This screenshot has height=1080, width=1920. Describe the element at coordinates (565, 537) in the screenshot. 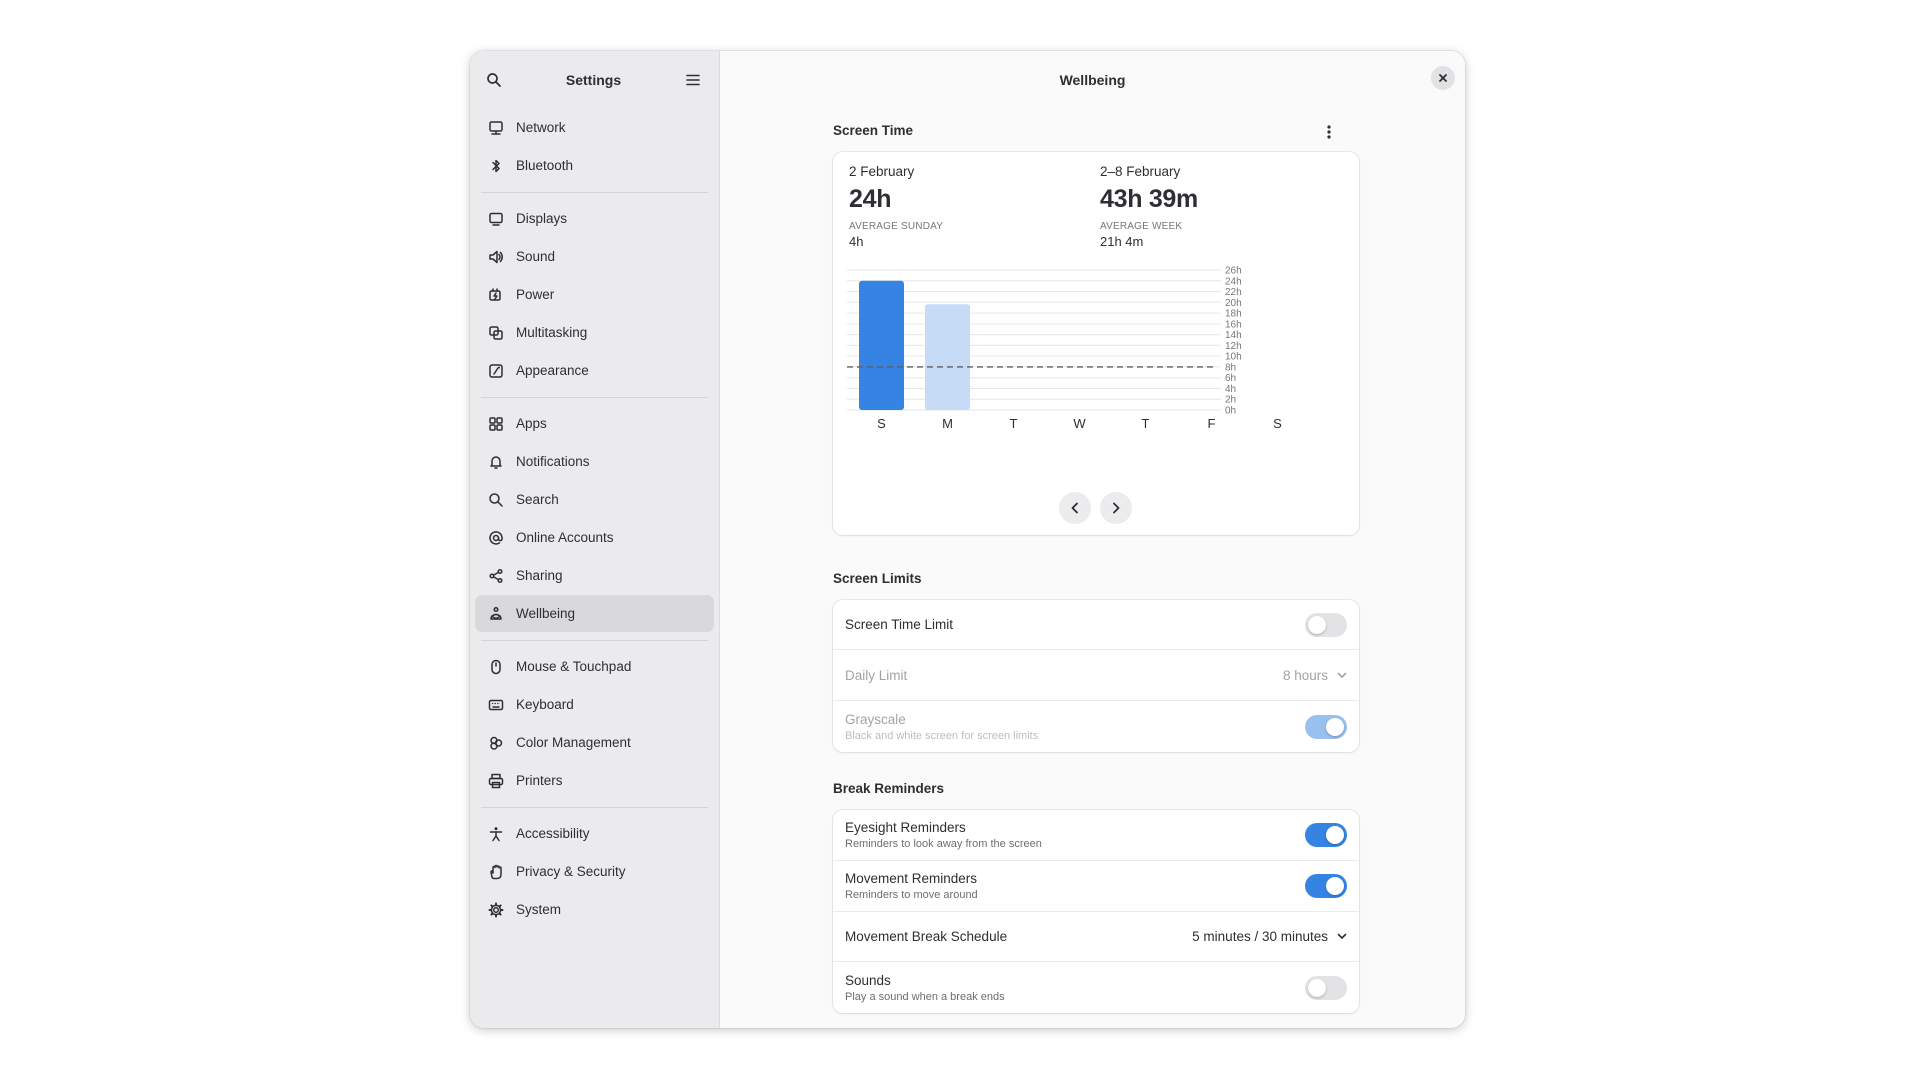

I see `sidebar-item-label: Online Accounts` at that location.